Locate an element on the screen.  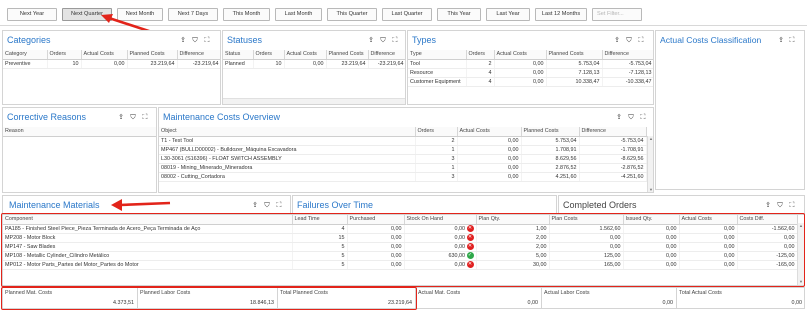
table-row: Preventive 10 0,00 23.219,64 -23.219,64 is located at coordinates (111, 64).